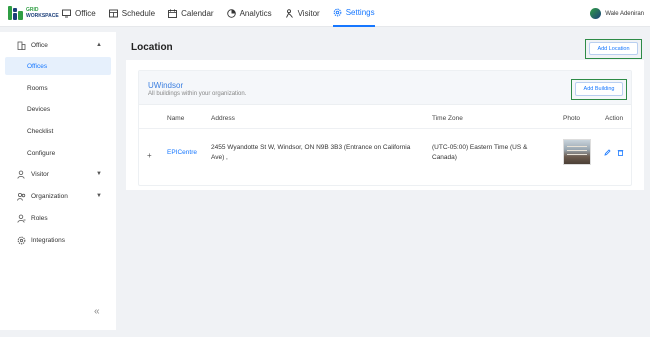 The image size is (650, 337). What do you see at coordinates (571, 118) in the screenshot?
I see `column-header-photo: Photo` at bounding box center [571, 118].